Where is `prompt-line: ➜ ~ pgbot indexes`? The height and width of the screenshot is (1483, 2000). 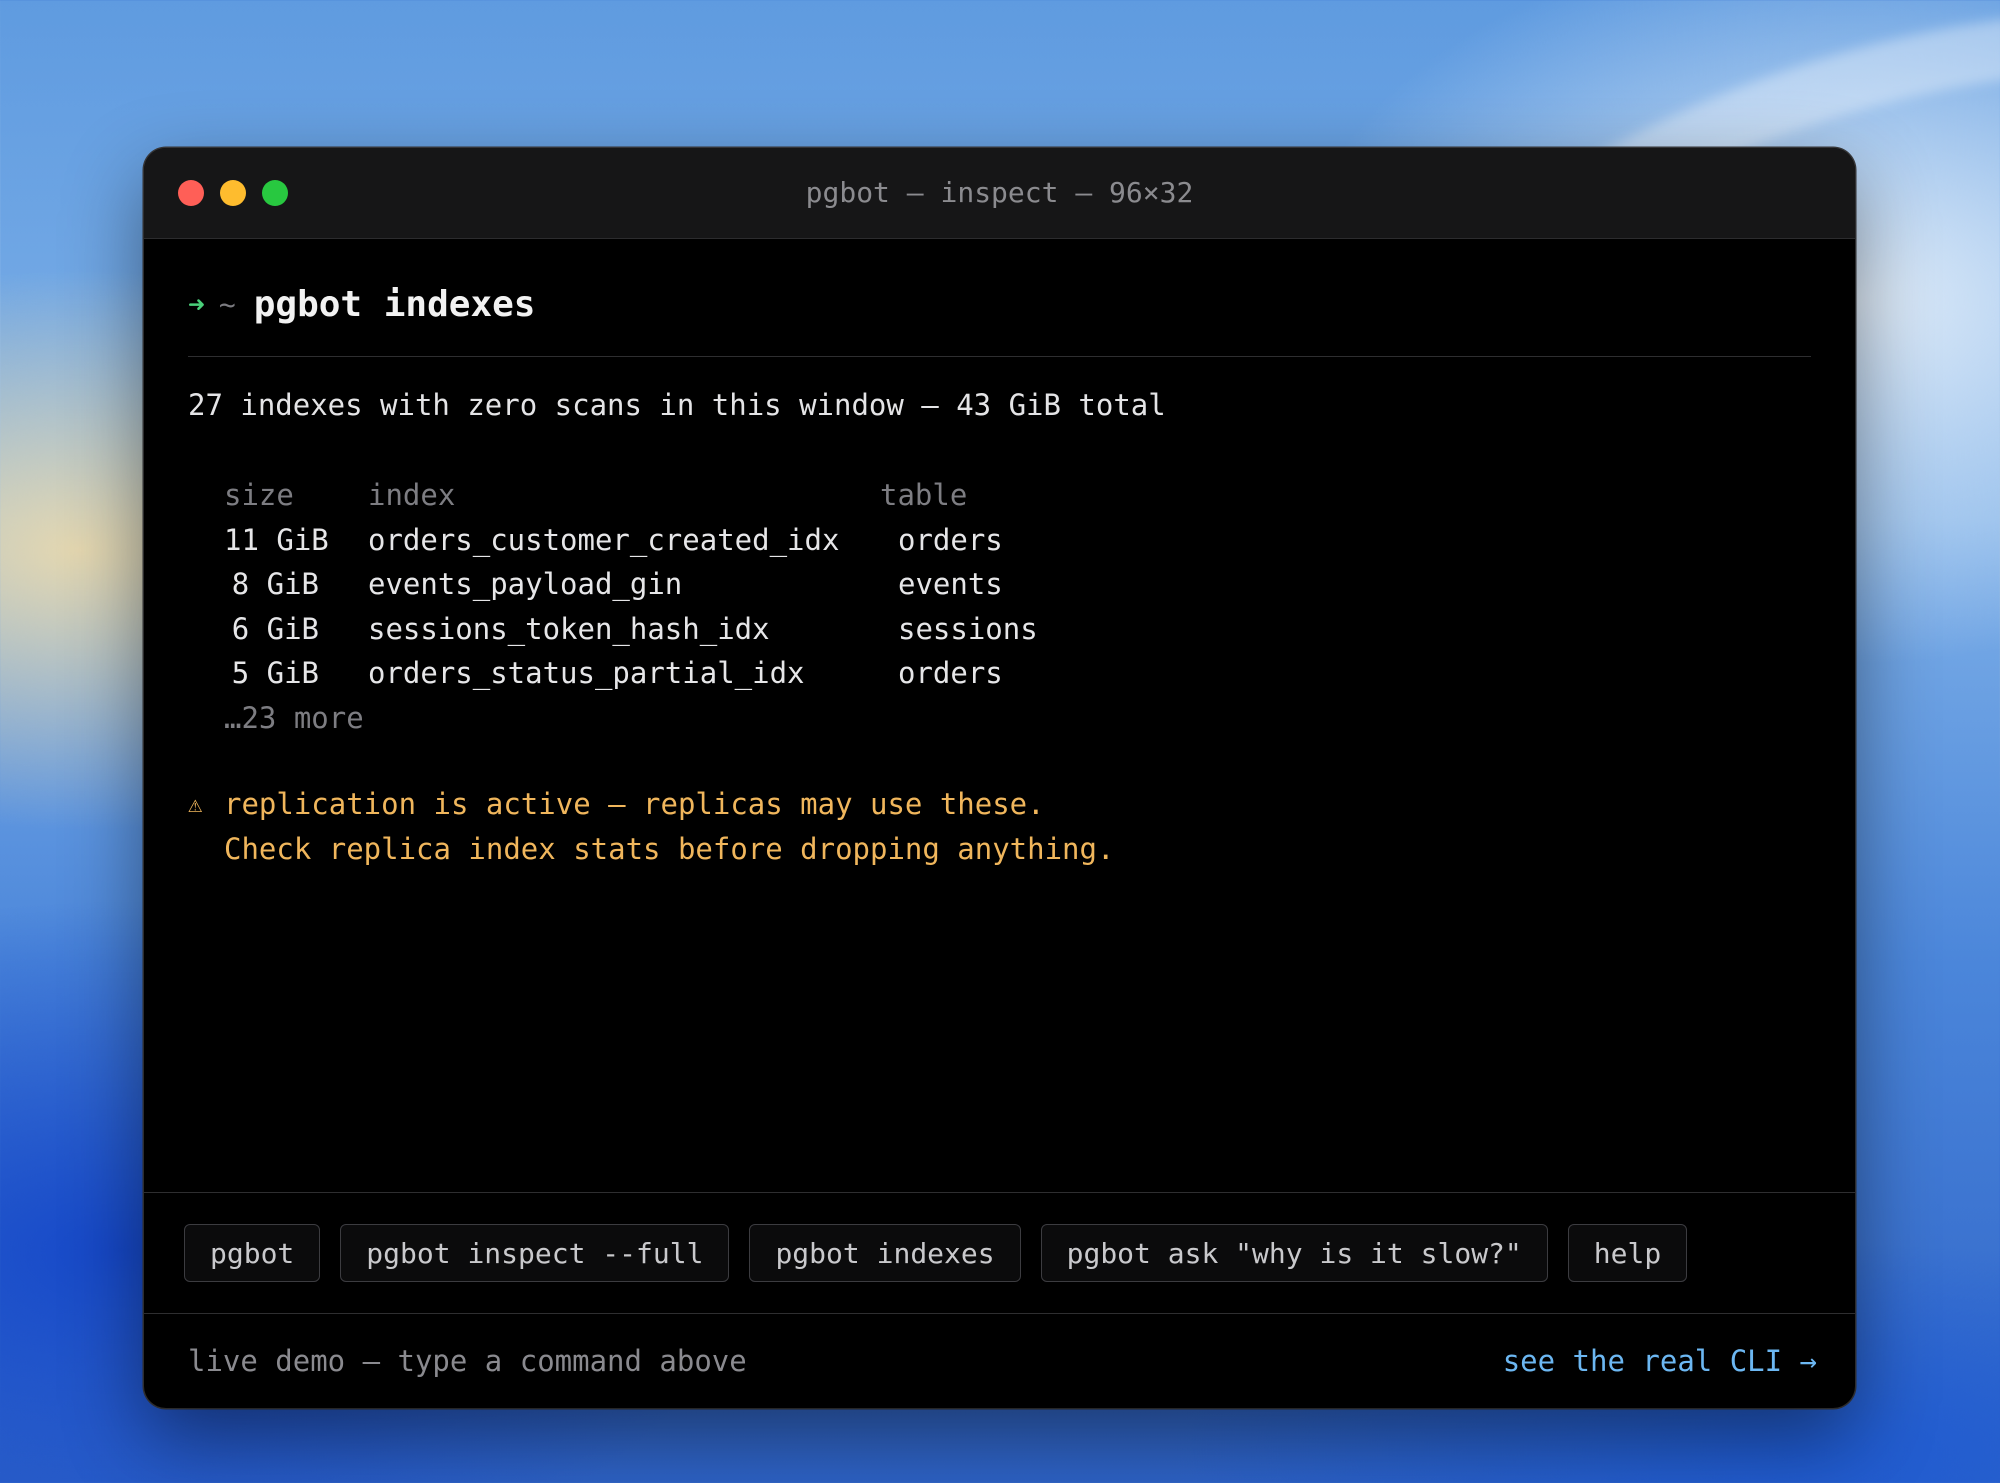
prompt-line: ➜ ~ pgbot indexes is located at coordinates (999, 304).